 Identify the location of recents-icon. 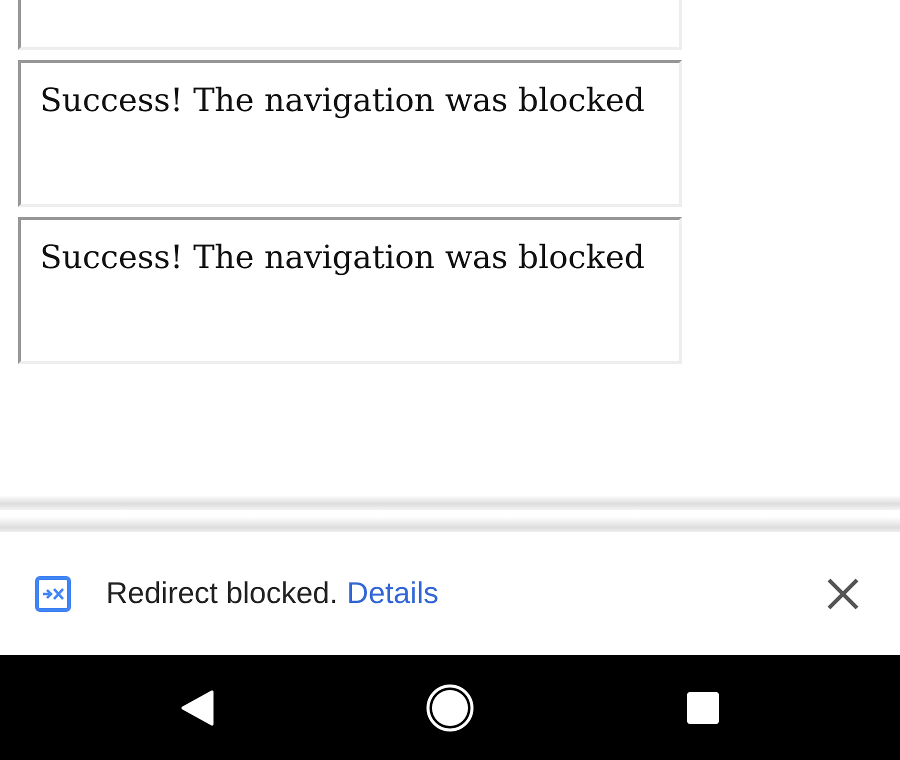
(703, 707).